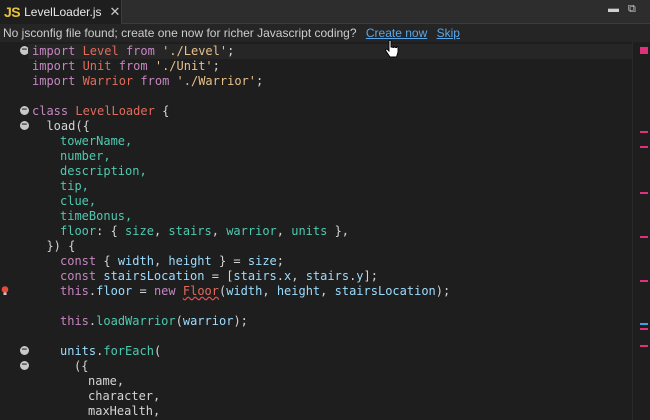  I want to click on code-line: floor: { size, stairs, warrior, units },, so click(205, 231).